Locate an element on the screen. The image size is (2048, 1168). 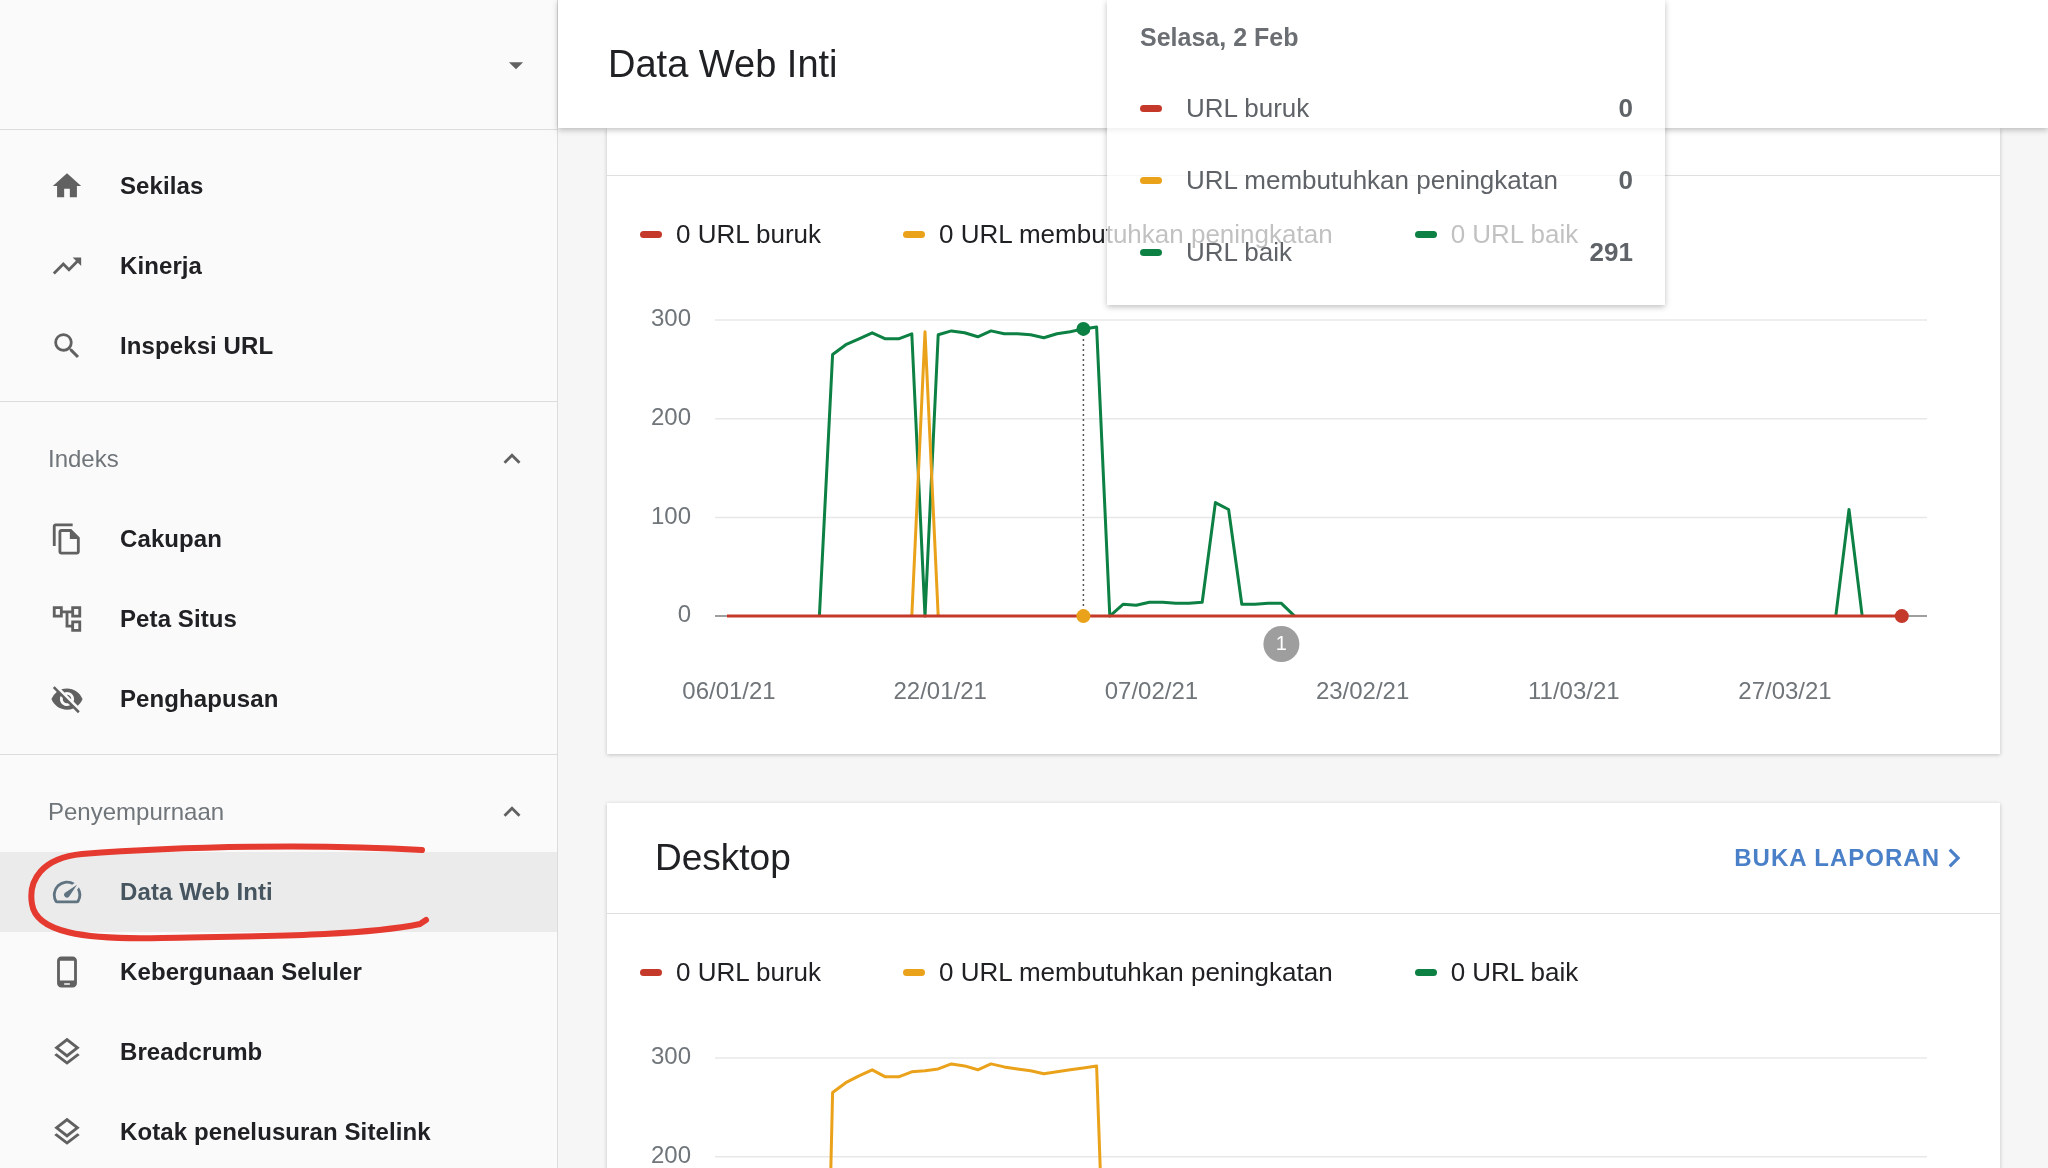
nav-item: Kinerja is located at coordinates (278, 266).